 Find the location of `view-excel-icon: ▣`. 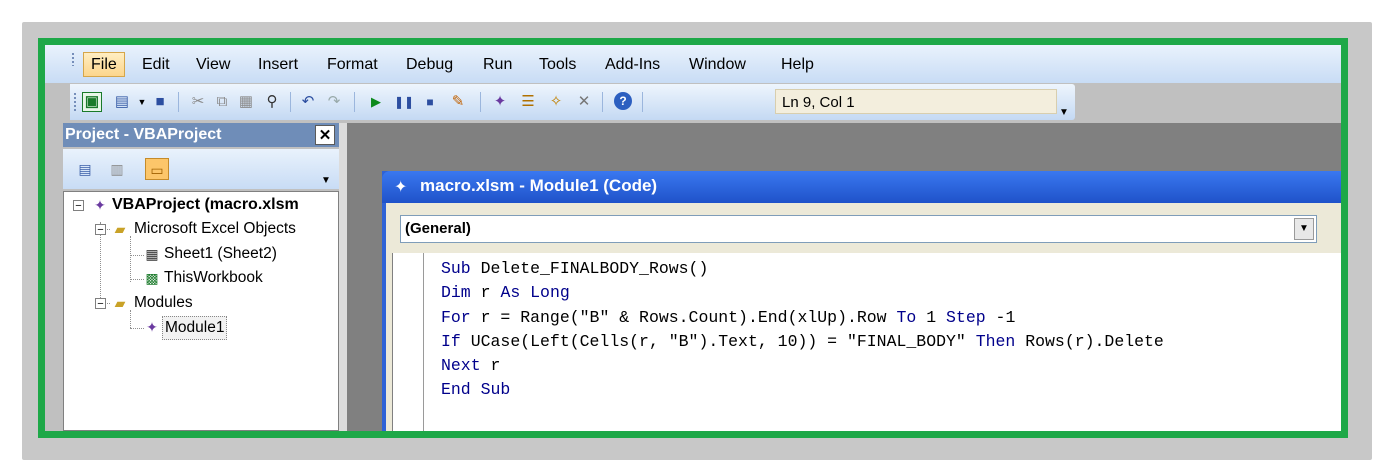

view-excel-icon: ▣ is located at coordinates (92, 102).